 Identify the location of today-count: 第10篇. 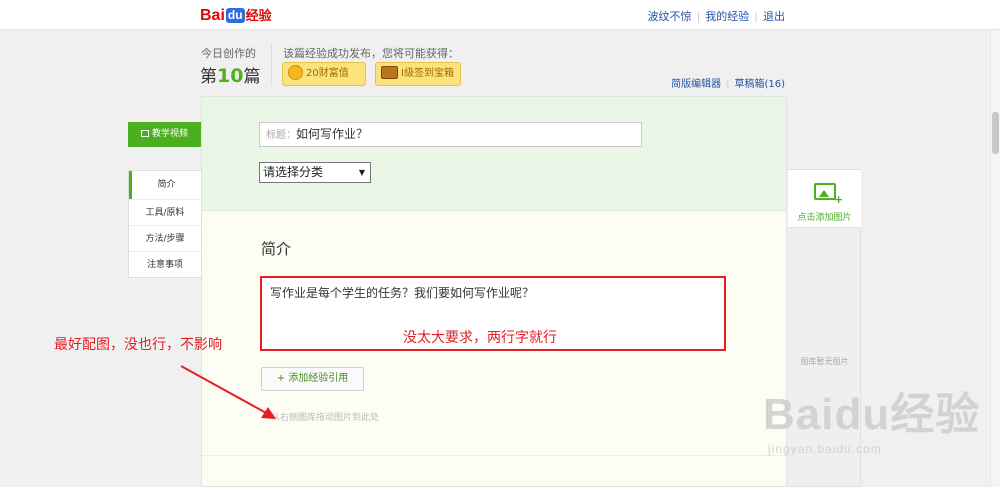
(230, 76).